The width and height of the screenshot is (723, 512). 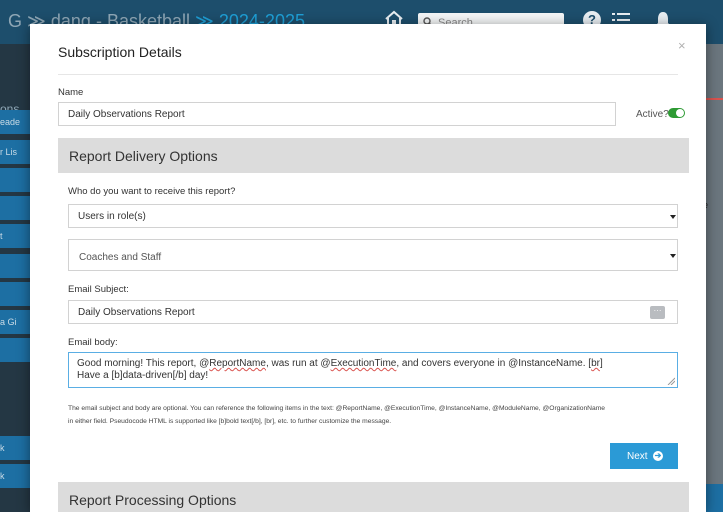 What do you see at coordinates (373, 497) in the screenshot?
I see `processing-section-header: Report Processing Options` at bounding box center [373, 497].